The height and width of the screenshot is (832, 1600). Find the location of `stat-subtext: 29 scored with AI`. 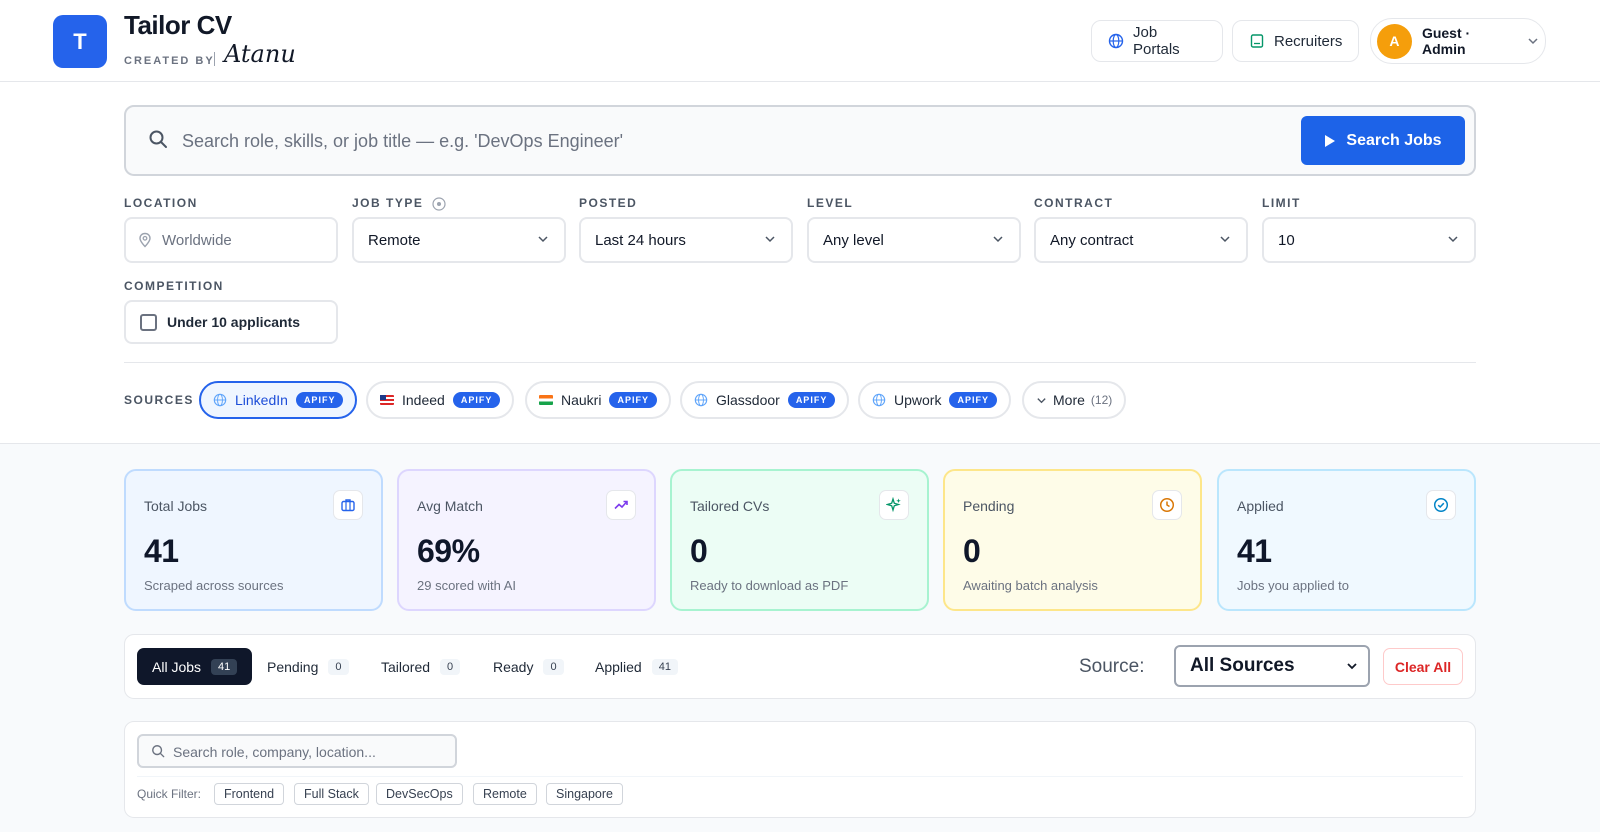

stat-subtext: 29 scored with AI is located at coordinates (466, 585).